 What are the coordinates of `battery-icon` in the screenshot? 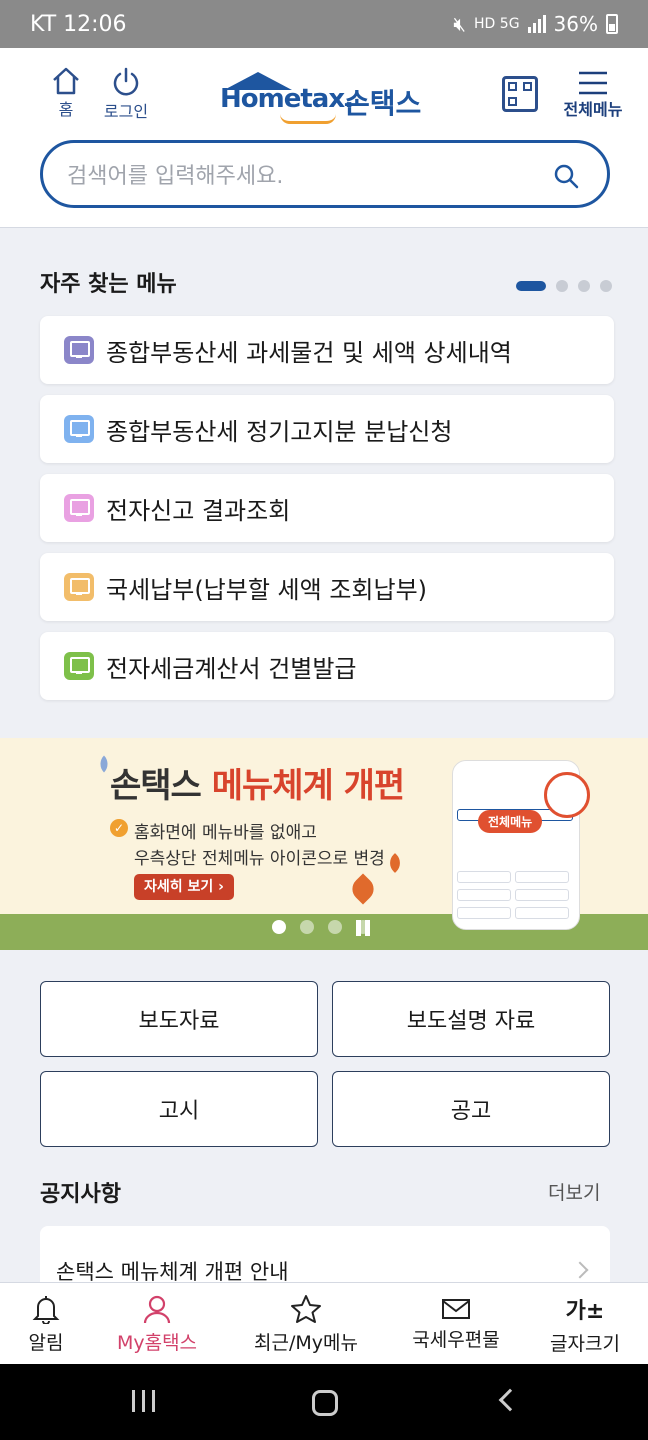 It's located at (612, 24).